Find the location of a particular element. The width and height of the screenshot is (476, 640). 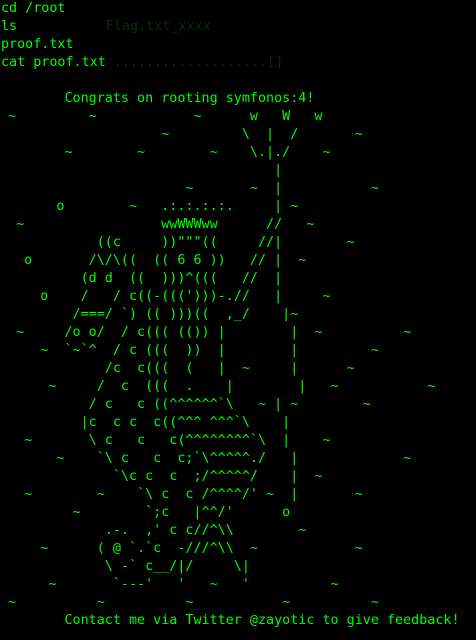

ascii-art-line: \ -` c__/|/ \| is located at coordinates (125, 566).